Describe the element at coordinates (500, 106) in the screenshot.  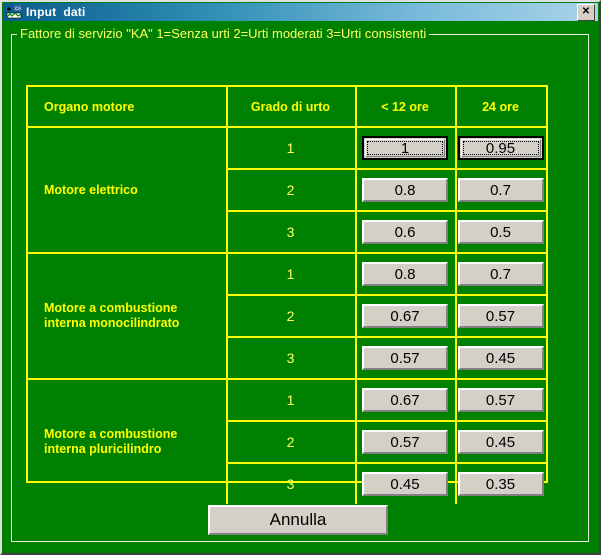
I see `header-24-ore: 24 ore` at that location.